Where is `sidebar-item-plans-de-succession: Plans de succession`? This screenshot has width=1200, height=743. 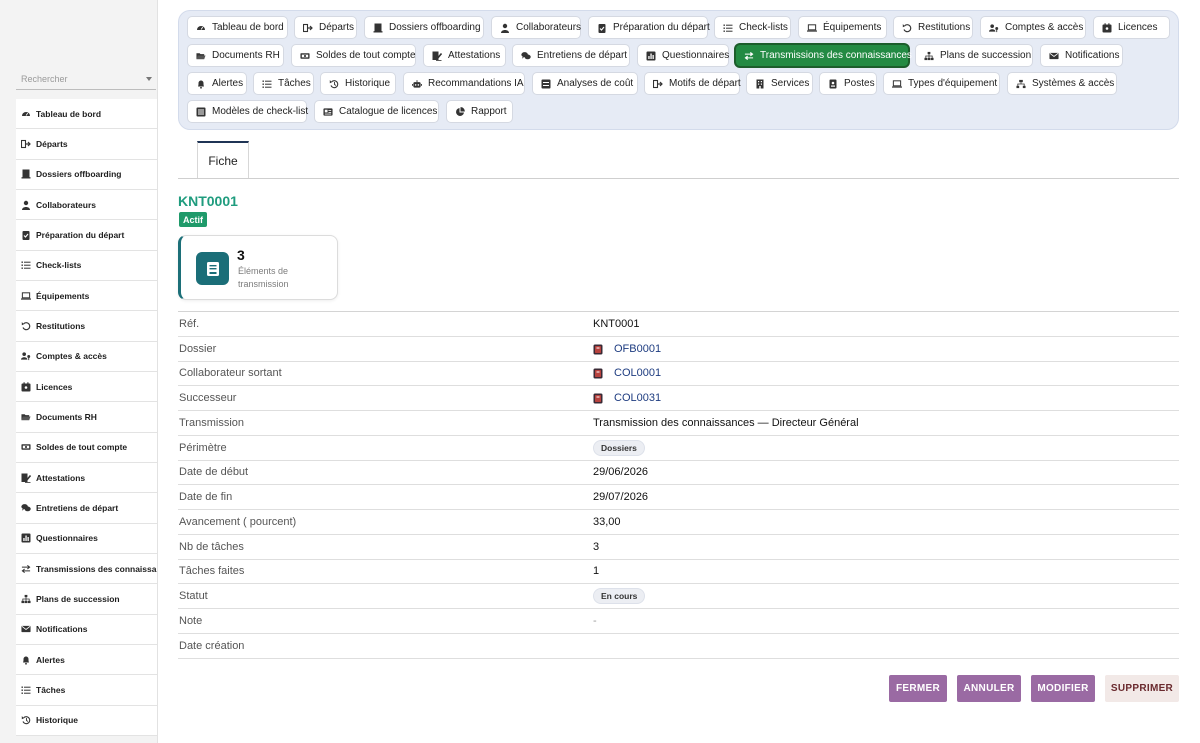
sidebar-item-plans-de-succession: Plans de succession is located at coordinates (86, 599).